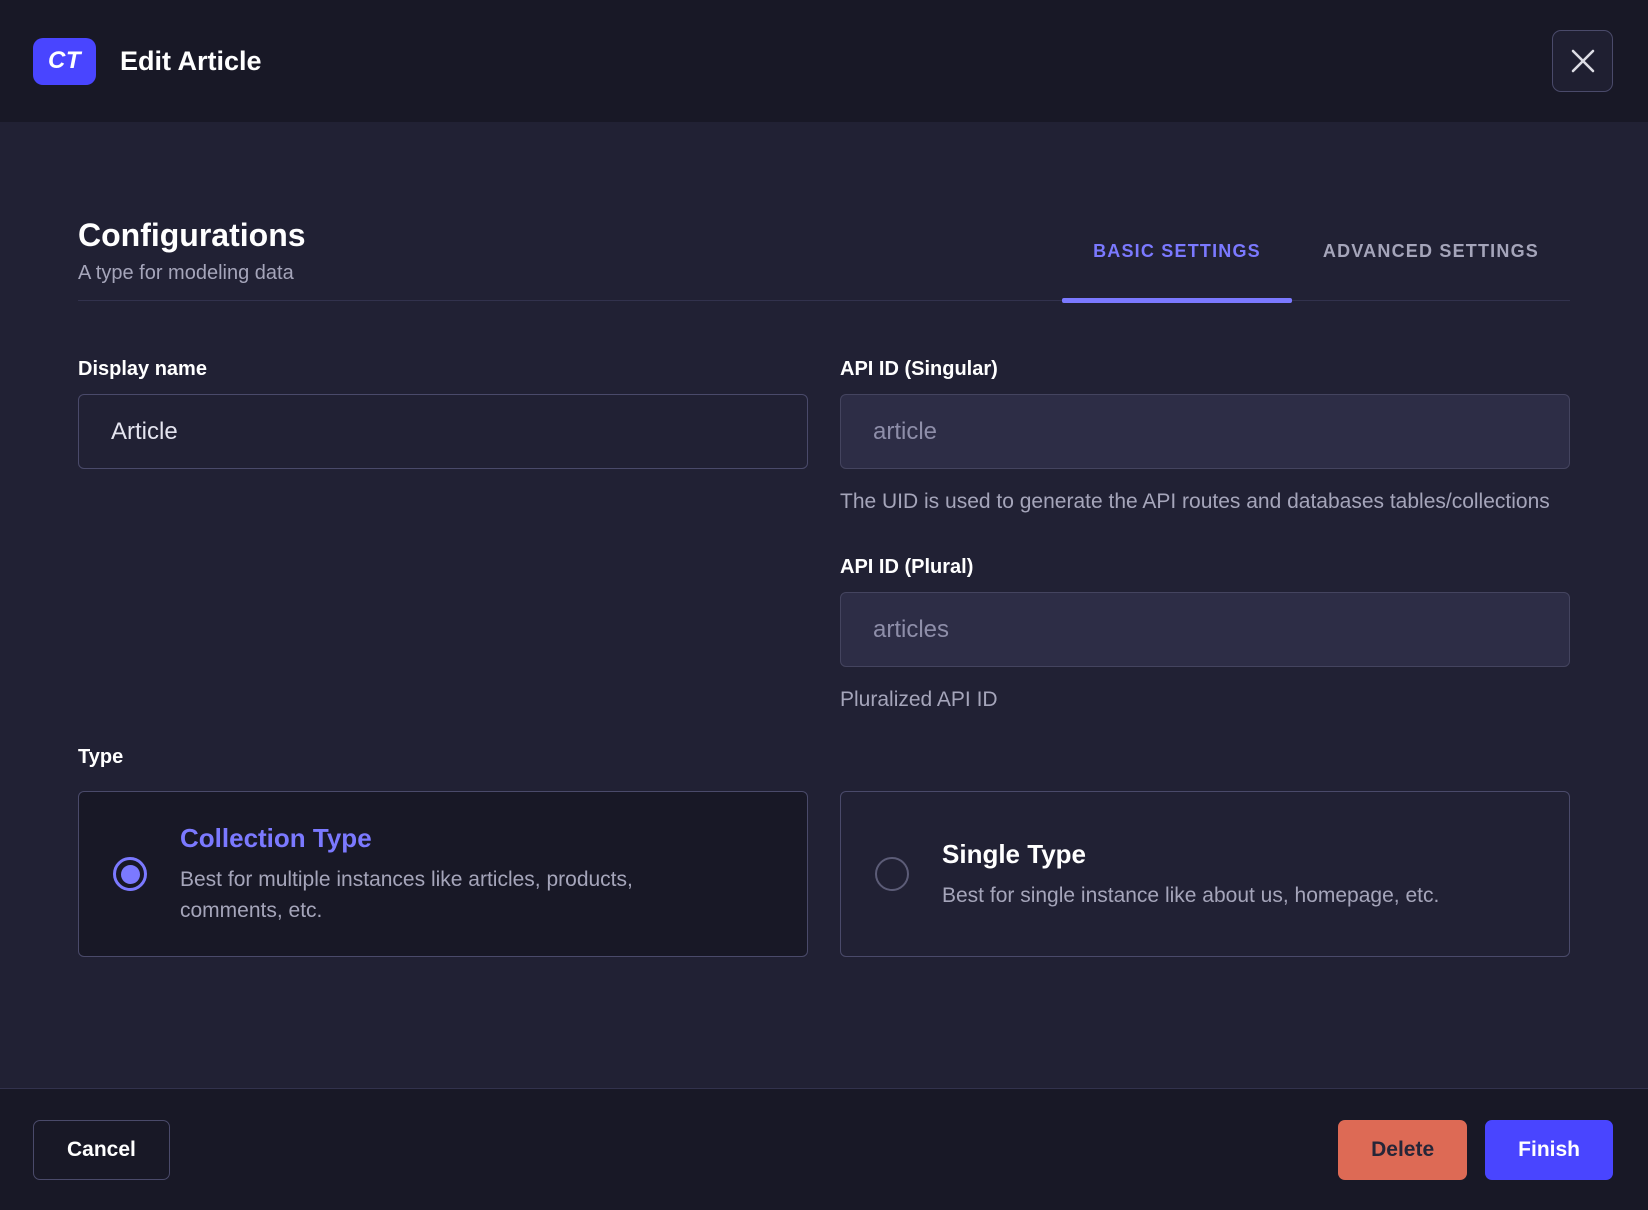 This screenshot has height=1210, width=1648. What do you see at coordinates (919, 369) in the screenshot?
I see `api-id-singular-label: API ID (Singular)` at bounding box center [919, 369].